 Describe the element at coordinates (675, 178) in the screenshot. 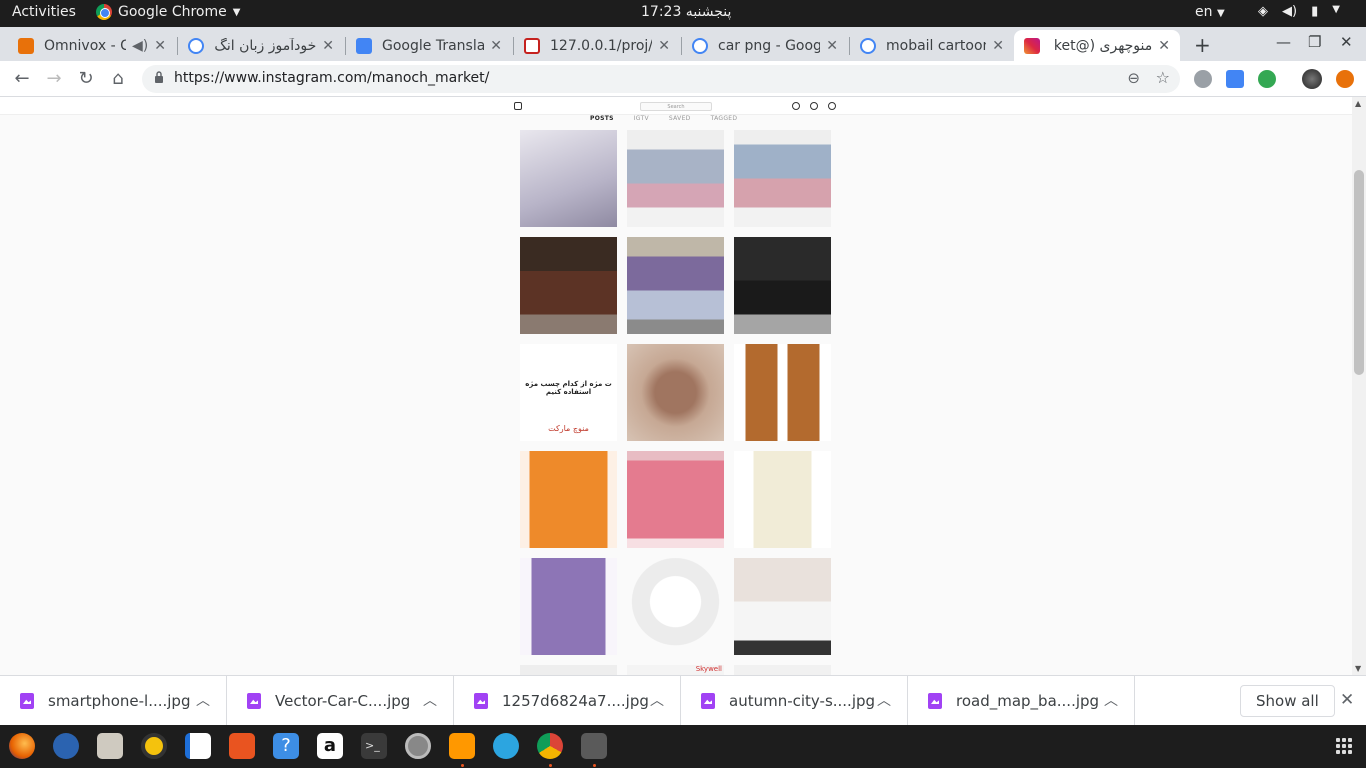

I see `post-lash-products` at that location.